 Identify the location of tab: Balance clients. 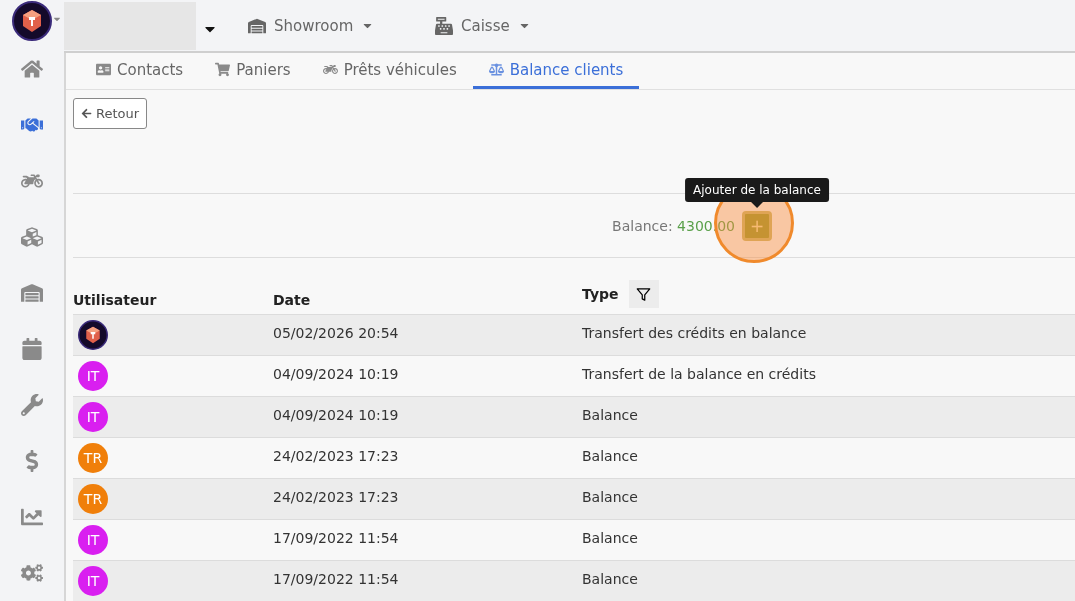
(556, 71).